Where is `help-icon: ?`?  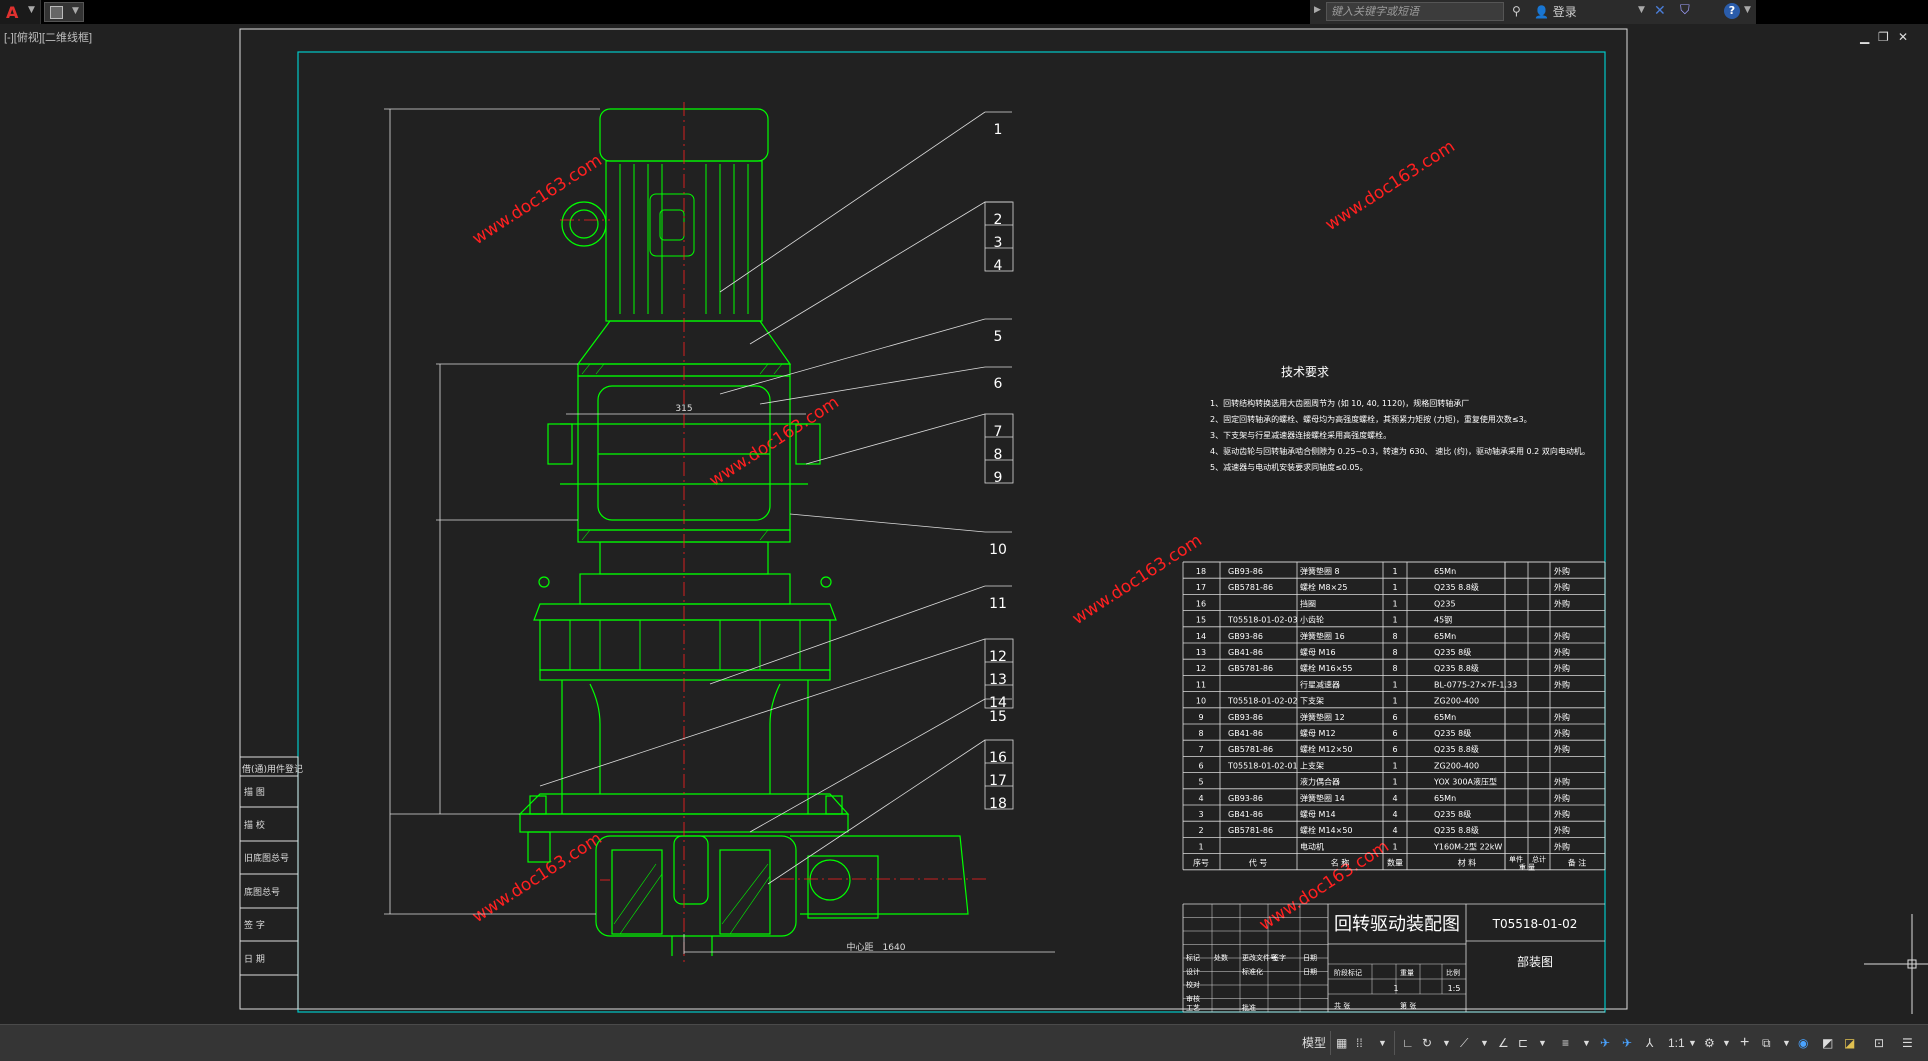 help-icon: ? is located at coordinates (1732, 11).